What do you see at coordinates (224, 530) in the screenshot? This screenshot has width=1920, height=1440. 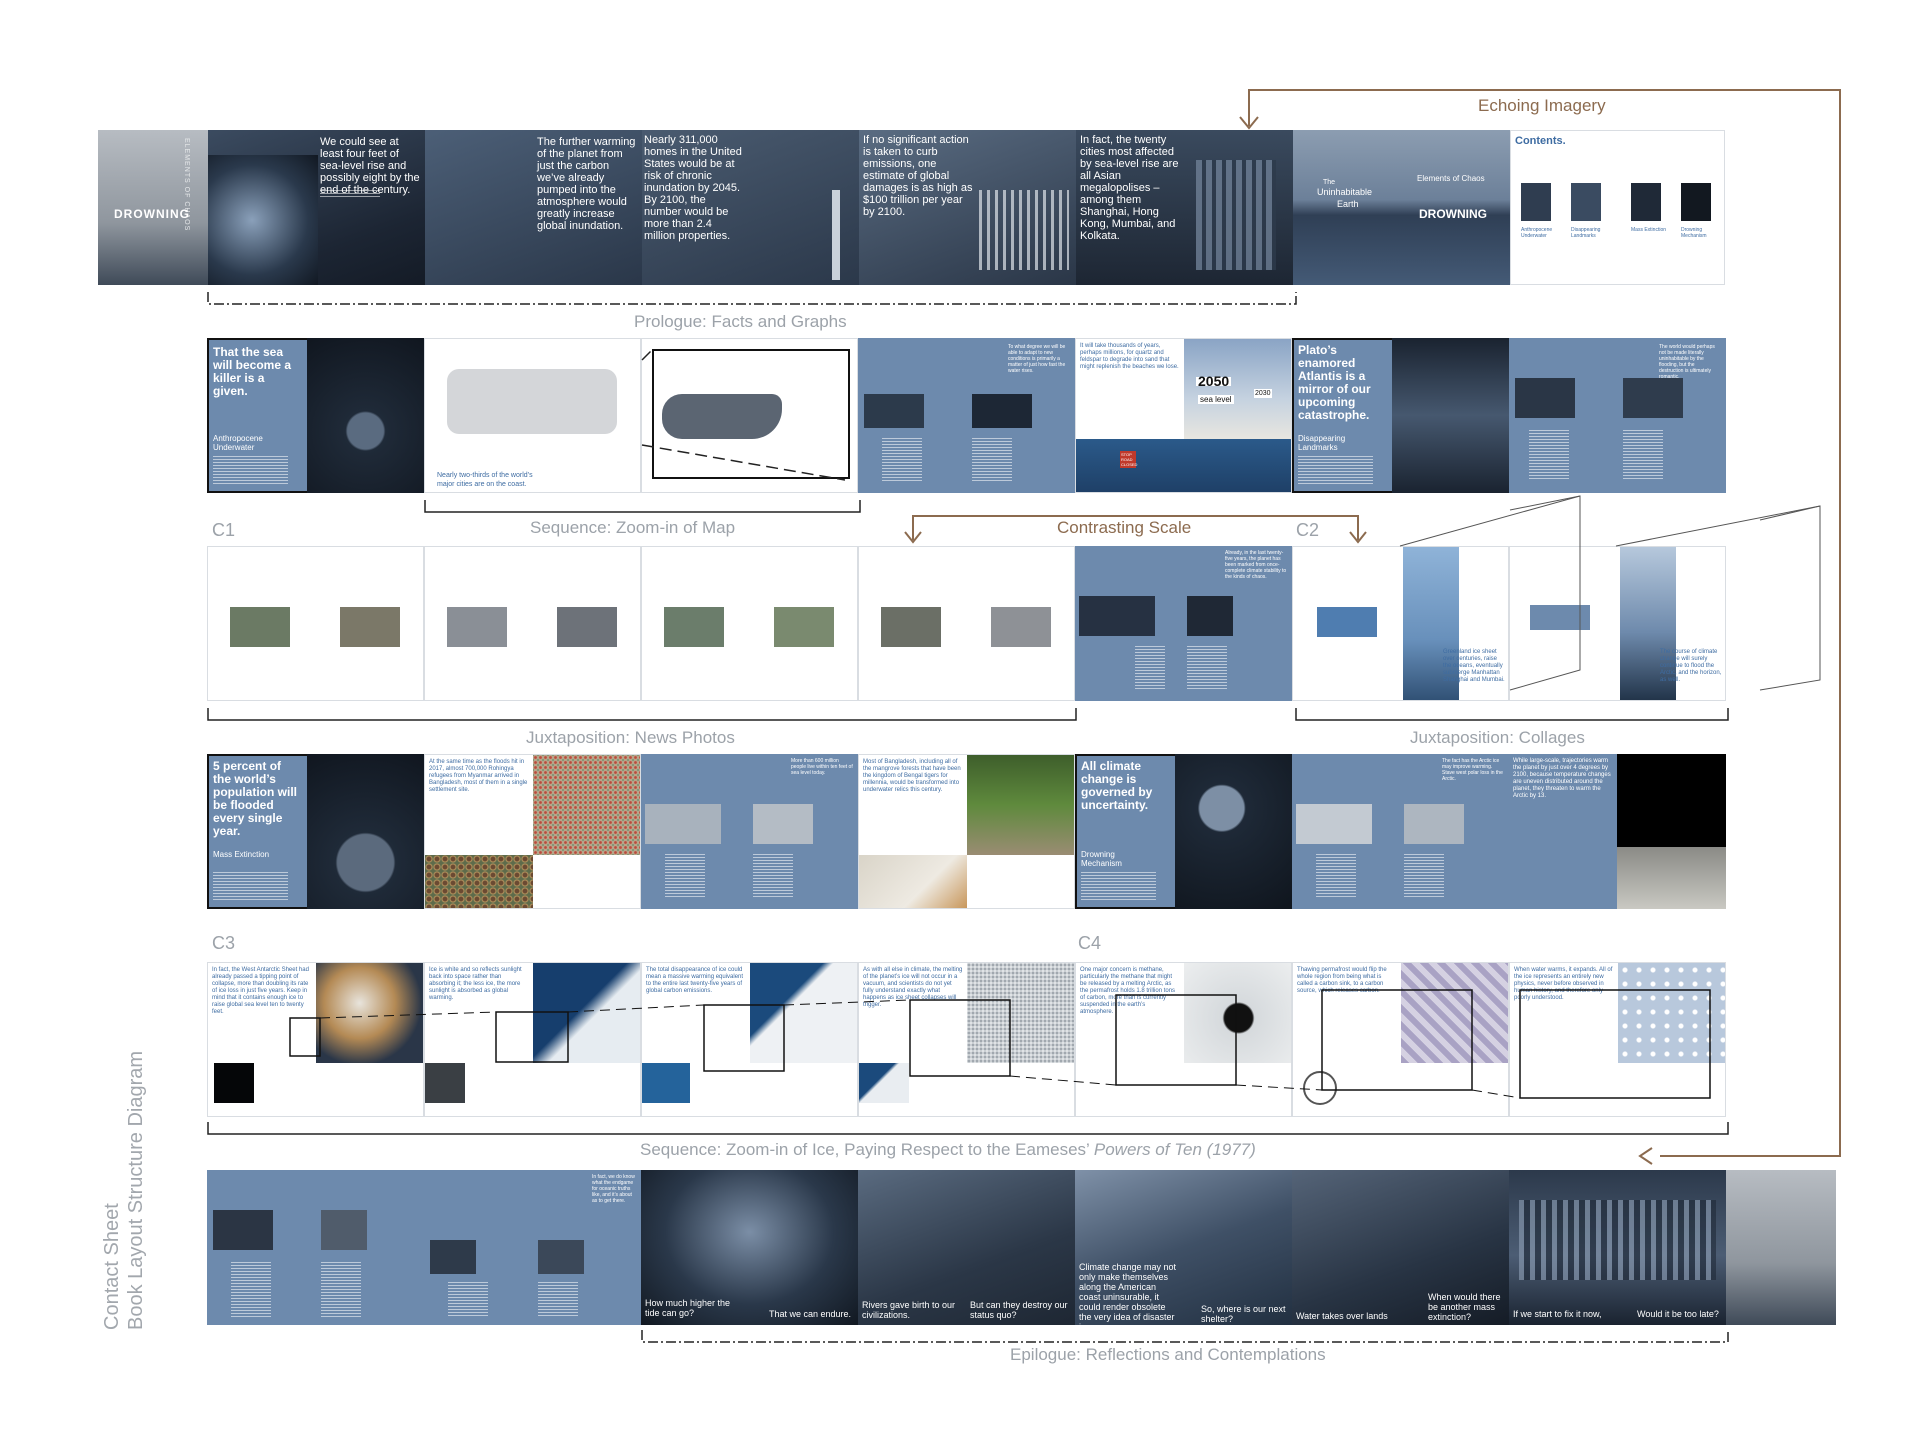 I see `chapter-c1-label: C1` at bounding box center [224, 530].